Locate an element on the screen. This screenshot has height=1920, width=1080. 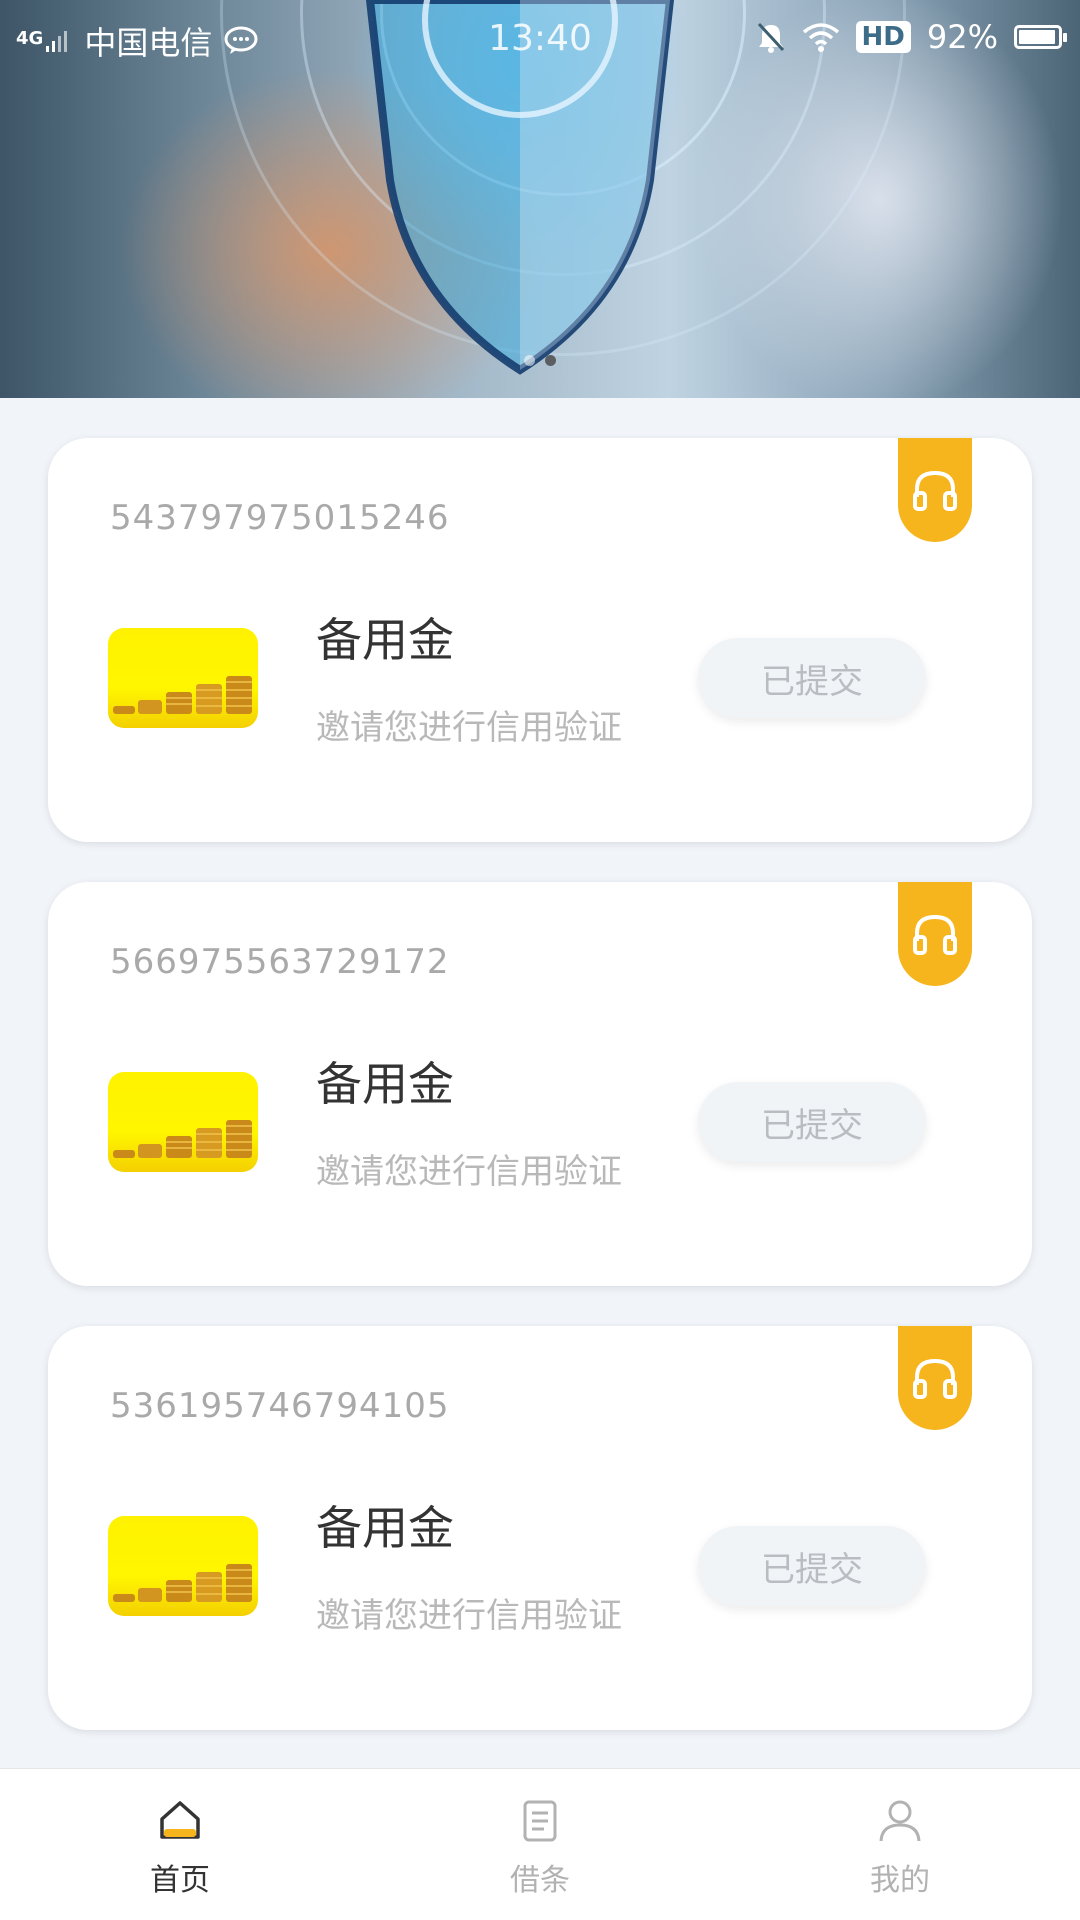
tab-label: 首页 is located at coordinates (180, 1880).